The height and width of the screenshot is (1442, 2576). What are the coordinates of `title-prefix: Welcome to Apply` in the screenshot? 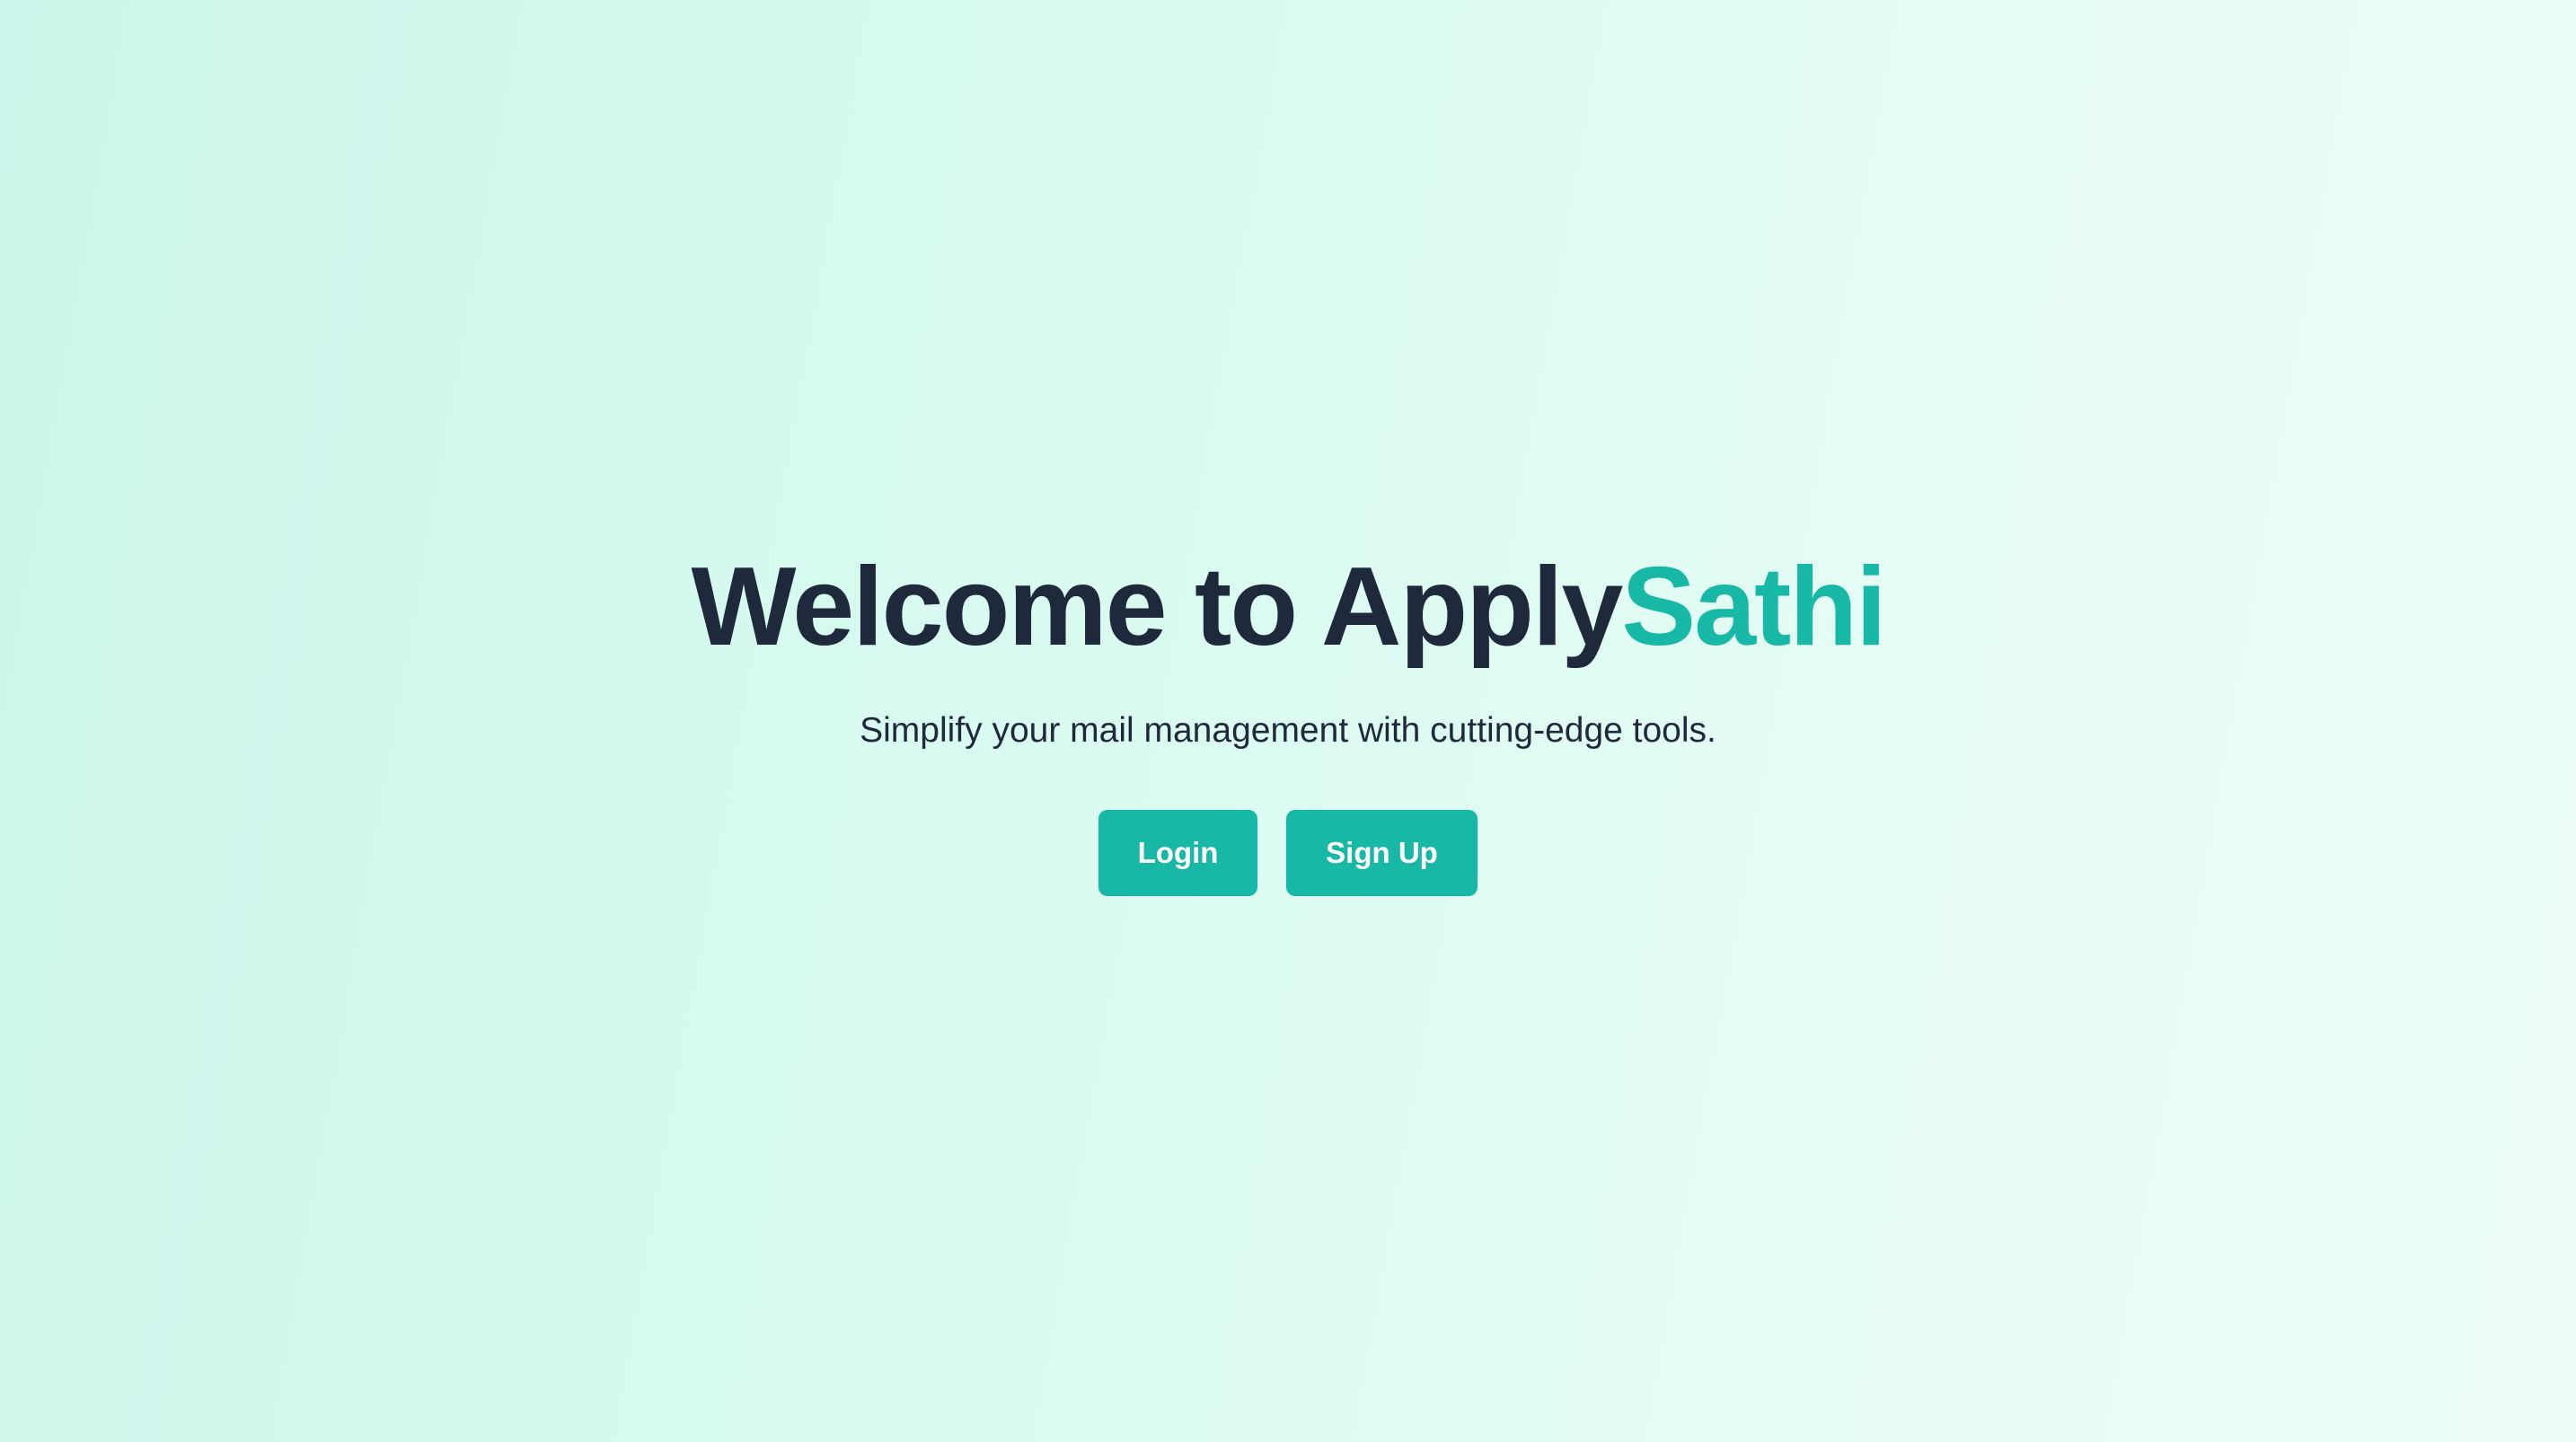 It's located at (1157, 606).